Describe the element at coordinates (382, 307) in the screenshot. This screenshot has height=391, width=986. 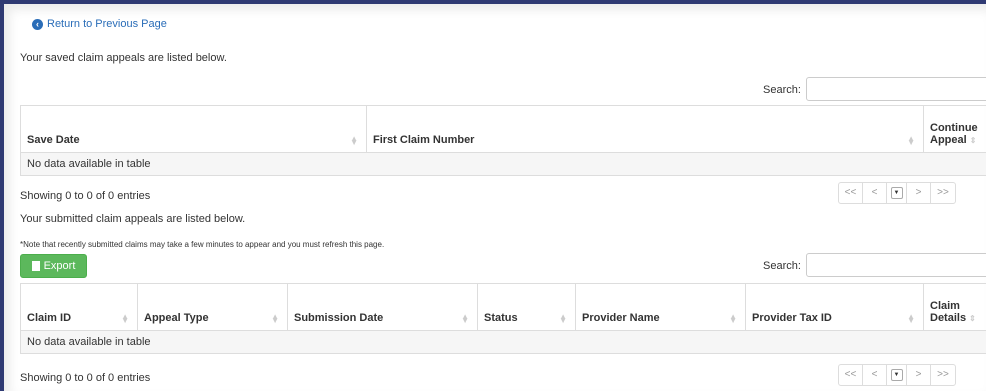
I see `col-submission-date: Submission Date ▲ ▼` at that location.